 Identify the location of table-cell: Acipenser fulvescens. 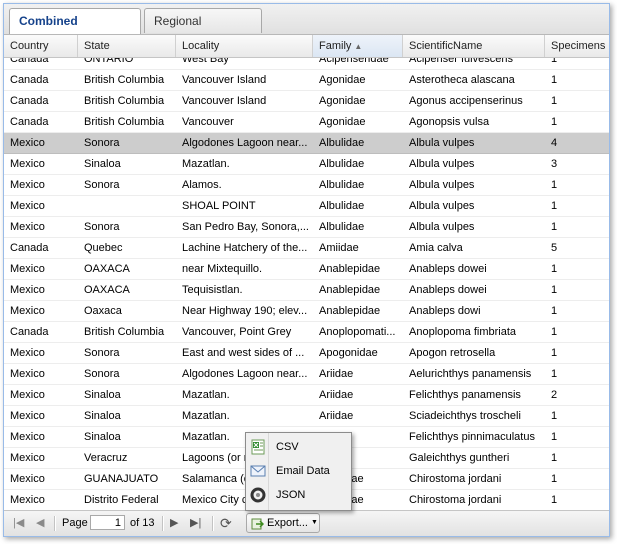
(461, 61).